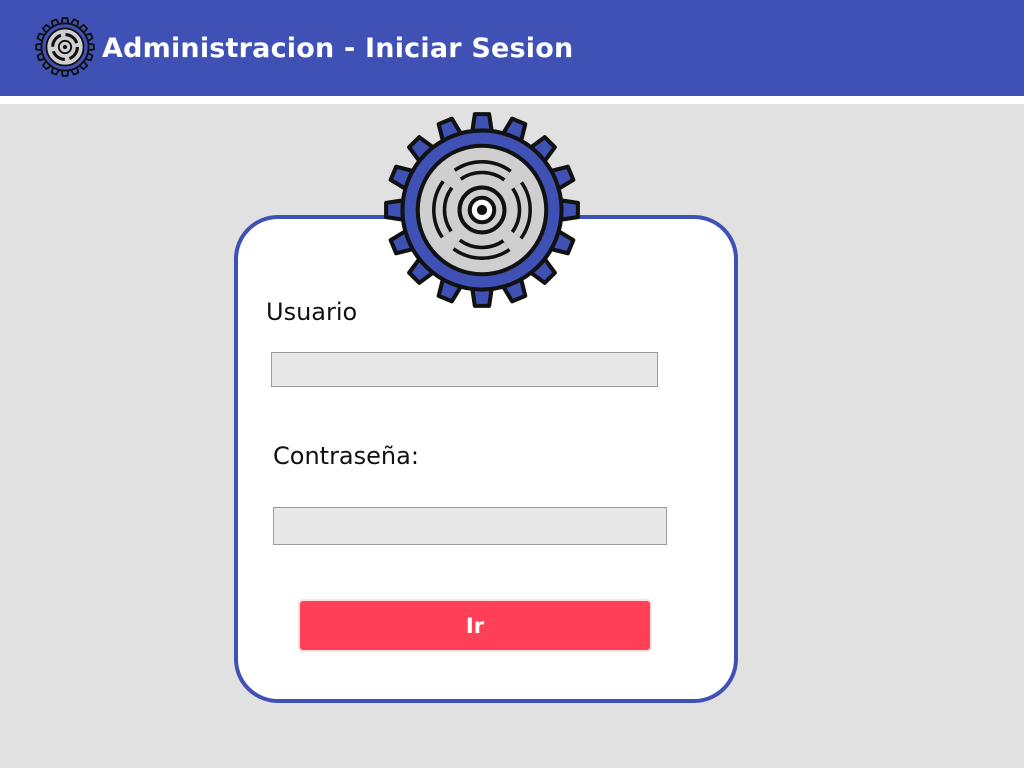 The image size is (1024, 768). Describe the element at coordinates (346, 456) in the screenshot. I see `password-label: Contraseña:` at that location.